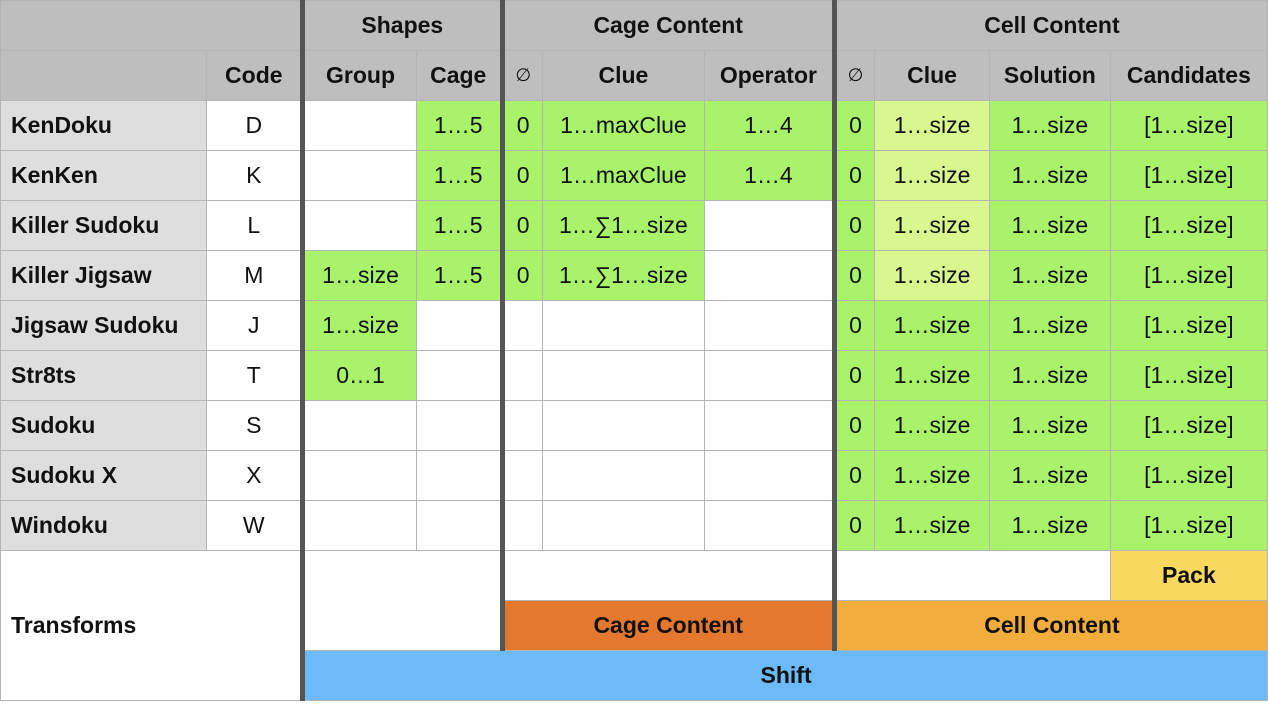  Describe the element at coordinates (255, 525) in the screenshot. I see `puzzle-code: W` at that location.